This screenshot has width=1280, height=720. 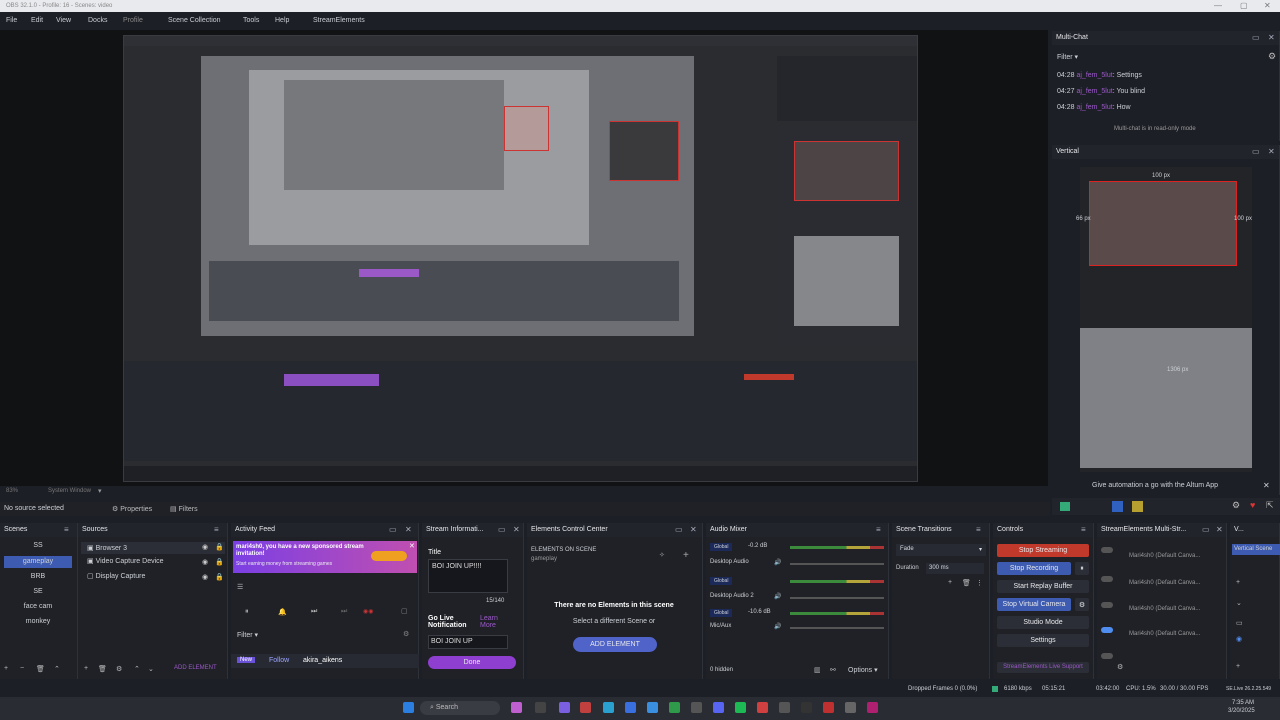 What do you see at coordinates (468, 576) in the screenshot?
I see `title-input: BOI JOIN UP!!!!` at bounding box center [468, 576].